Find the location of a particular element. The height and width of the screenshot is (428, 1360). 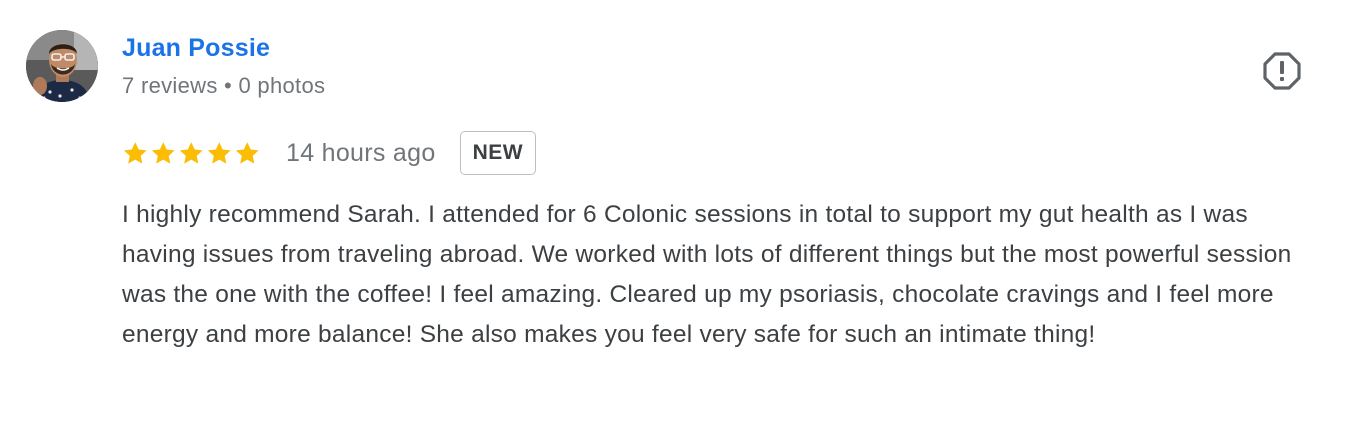

rating-row: 14 hours ago NEW is located at coordinates (329, 153).